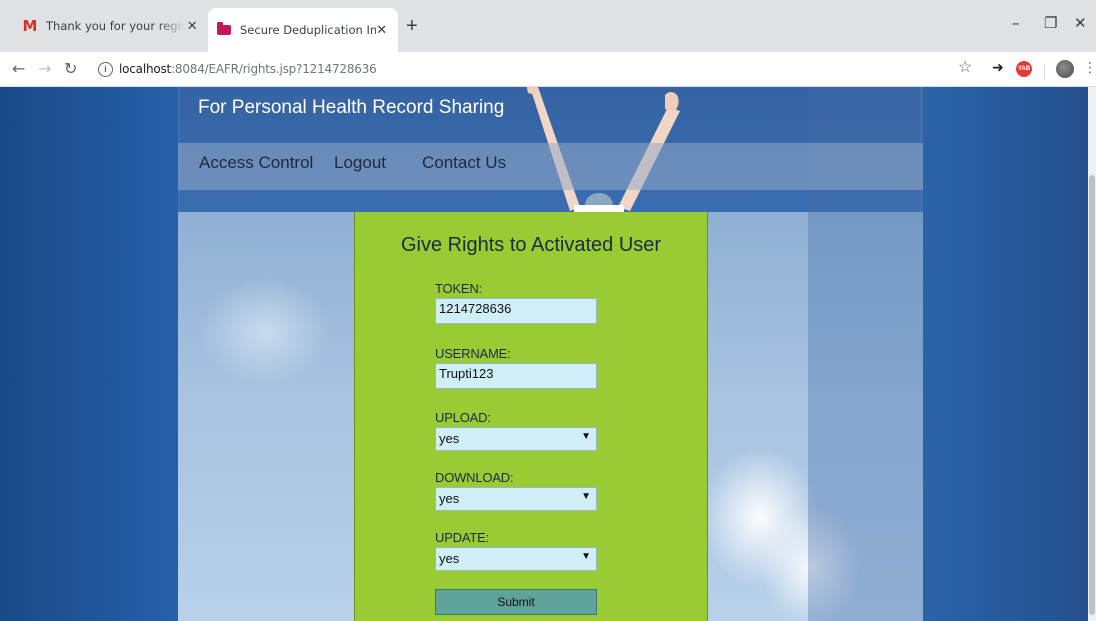  What do you see at coordinates (351, 107) in the screenshot?
I see `site-title: For Personal Health Record Sharing` at bounding box center [351, 107].